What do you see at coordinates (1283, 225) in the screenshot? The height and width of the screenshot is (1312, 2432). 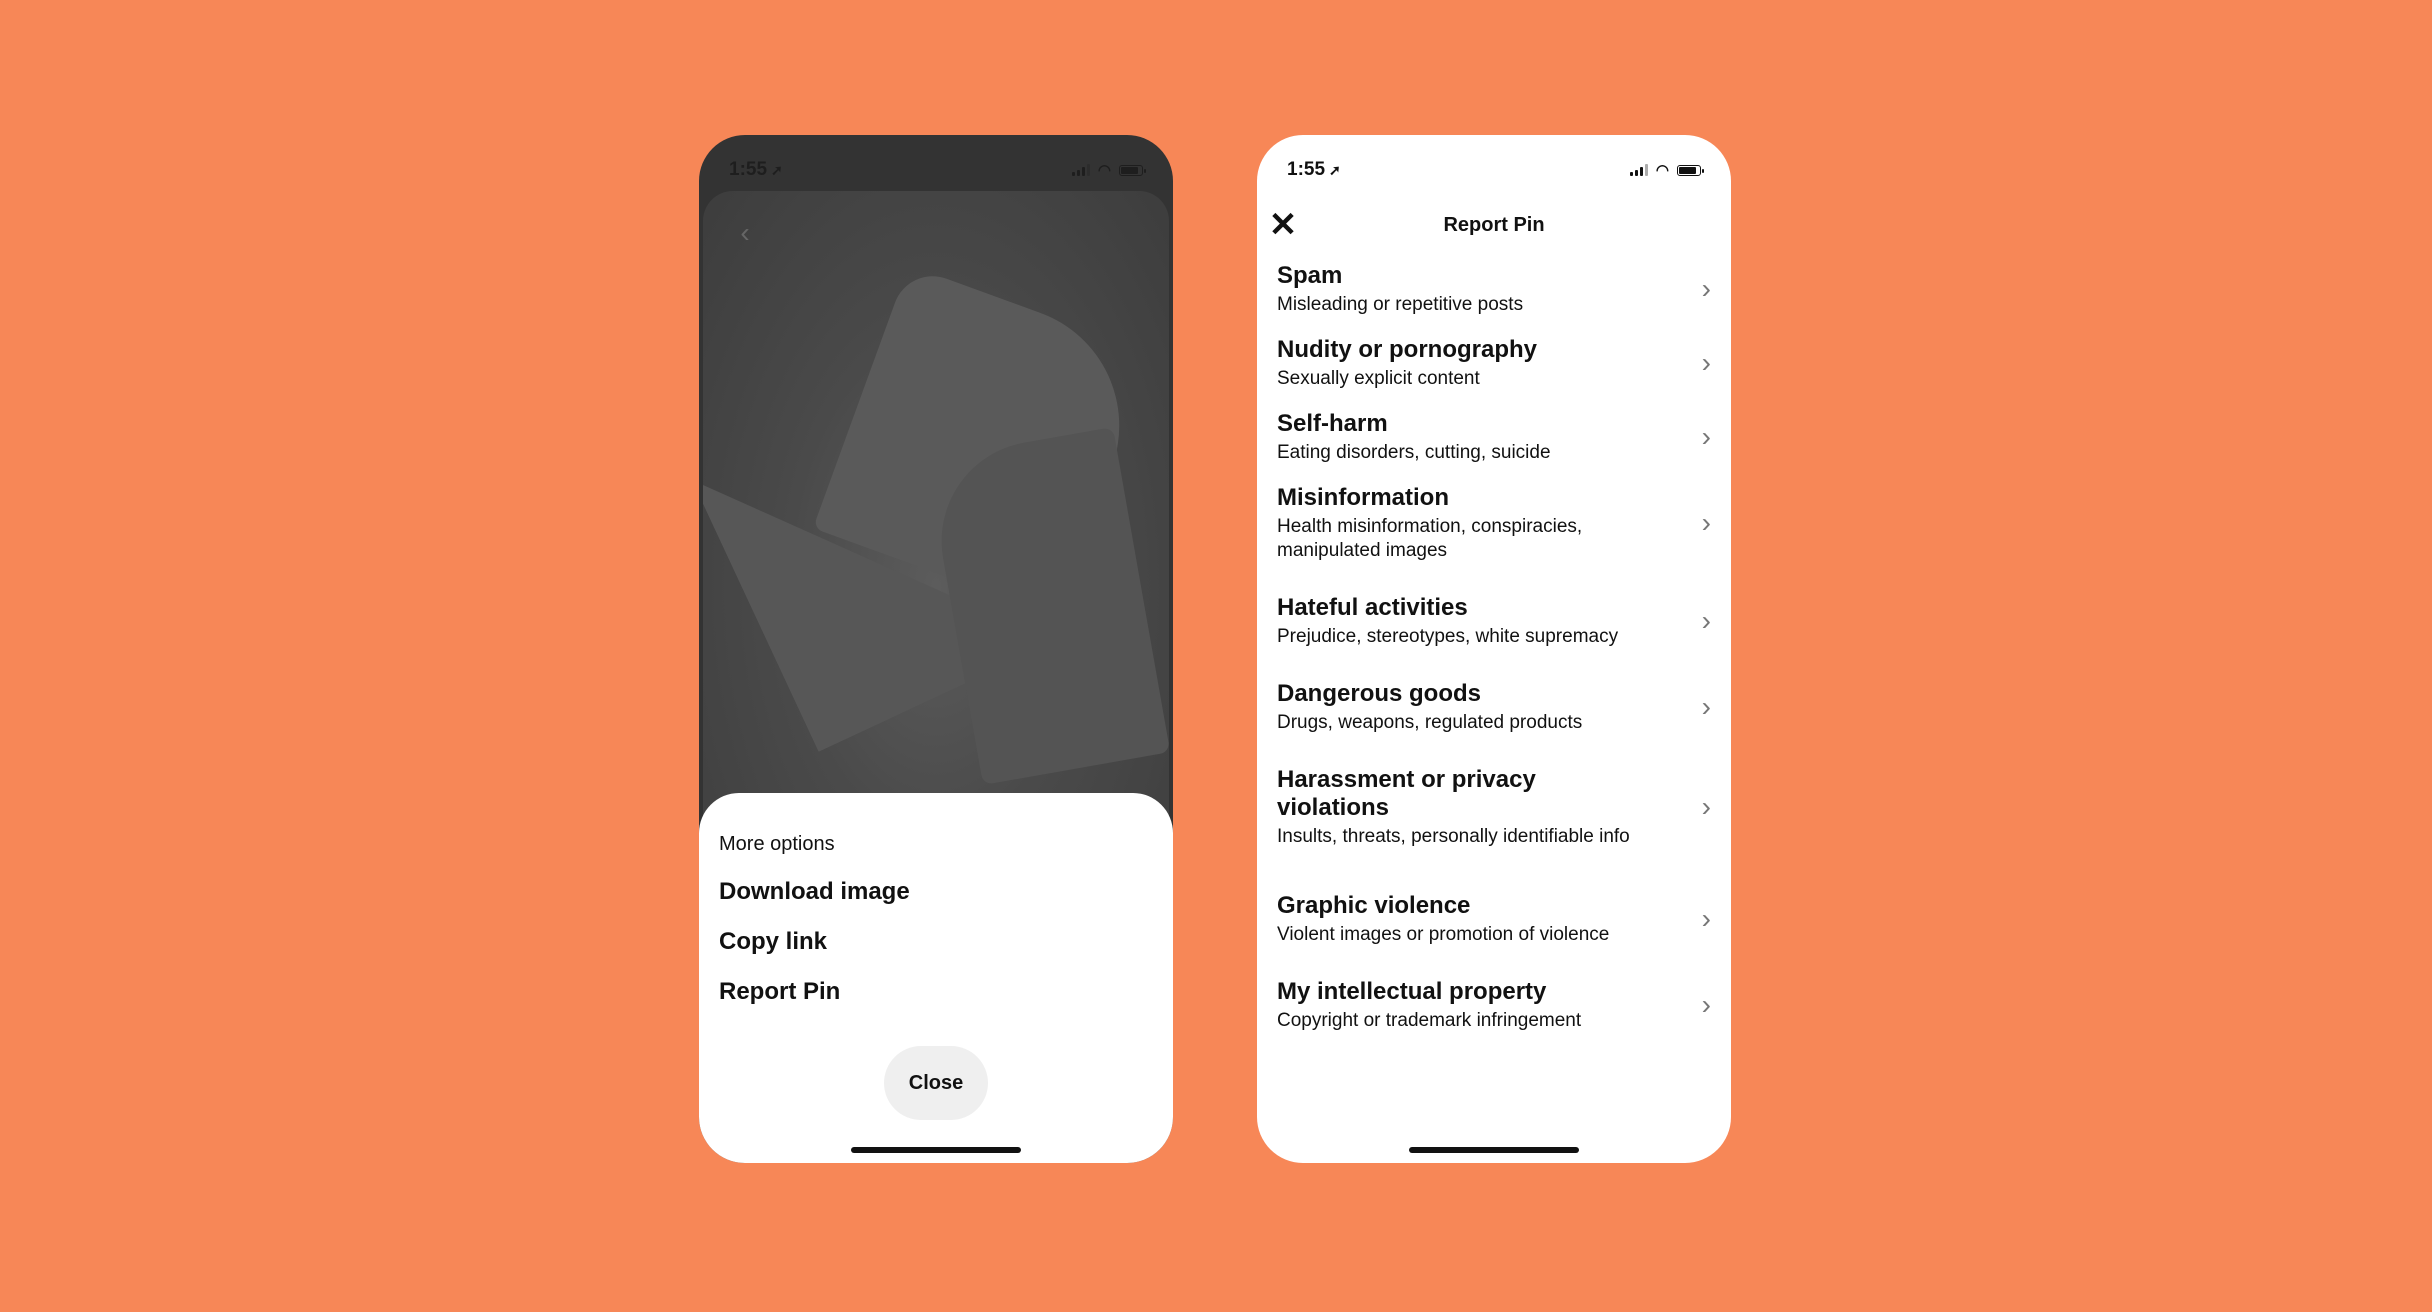 I see `close-x-icon: ✕` at bounding box center [1283, 225].